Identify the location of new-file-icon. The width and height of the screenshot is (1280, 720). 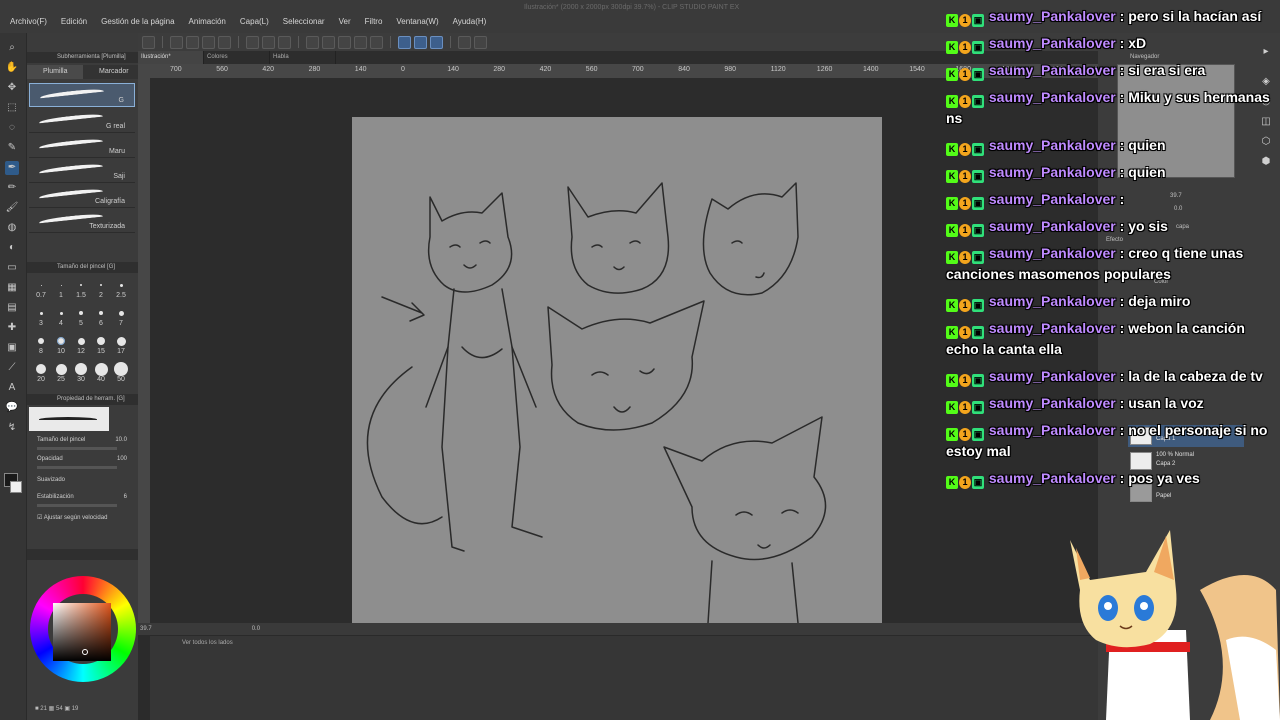
(176, 42).